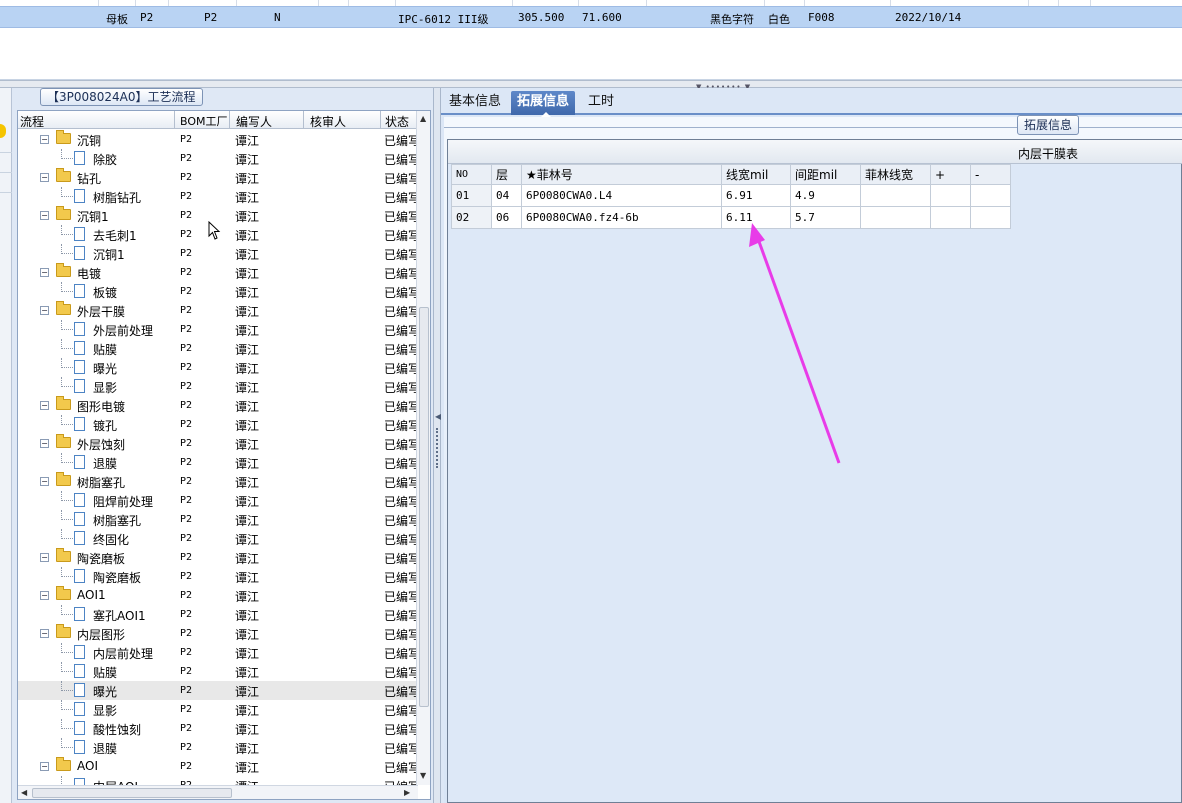 Image resolution: width=1182 pixels, height=803 pixels. I want to click on table-row: 01 04 6P0080CWA0.L4 6.91 4.9, so click(731, 195).